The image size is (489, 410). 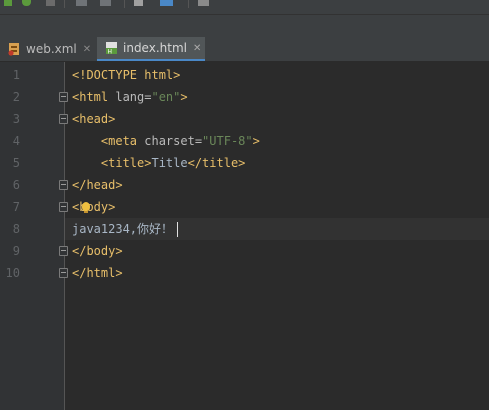 I want to click on toolbar-gap, so click(x=244, y=26).